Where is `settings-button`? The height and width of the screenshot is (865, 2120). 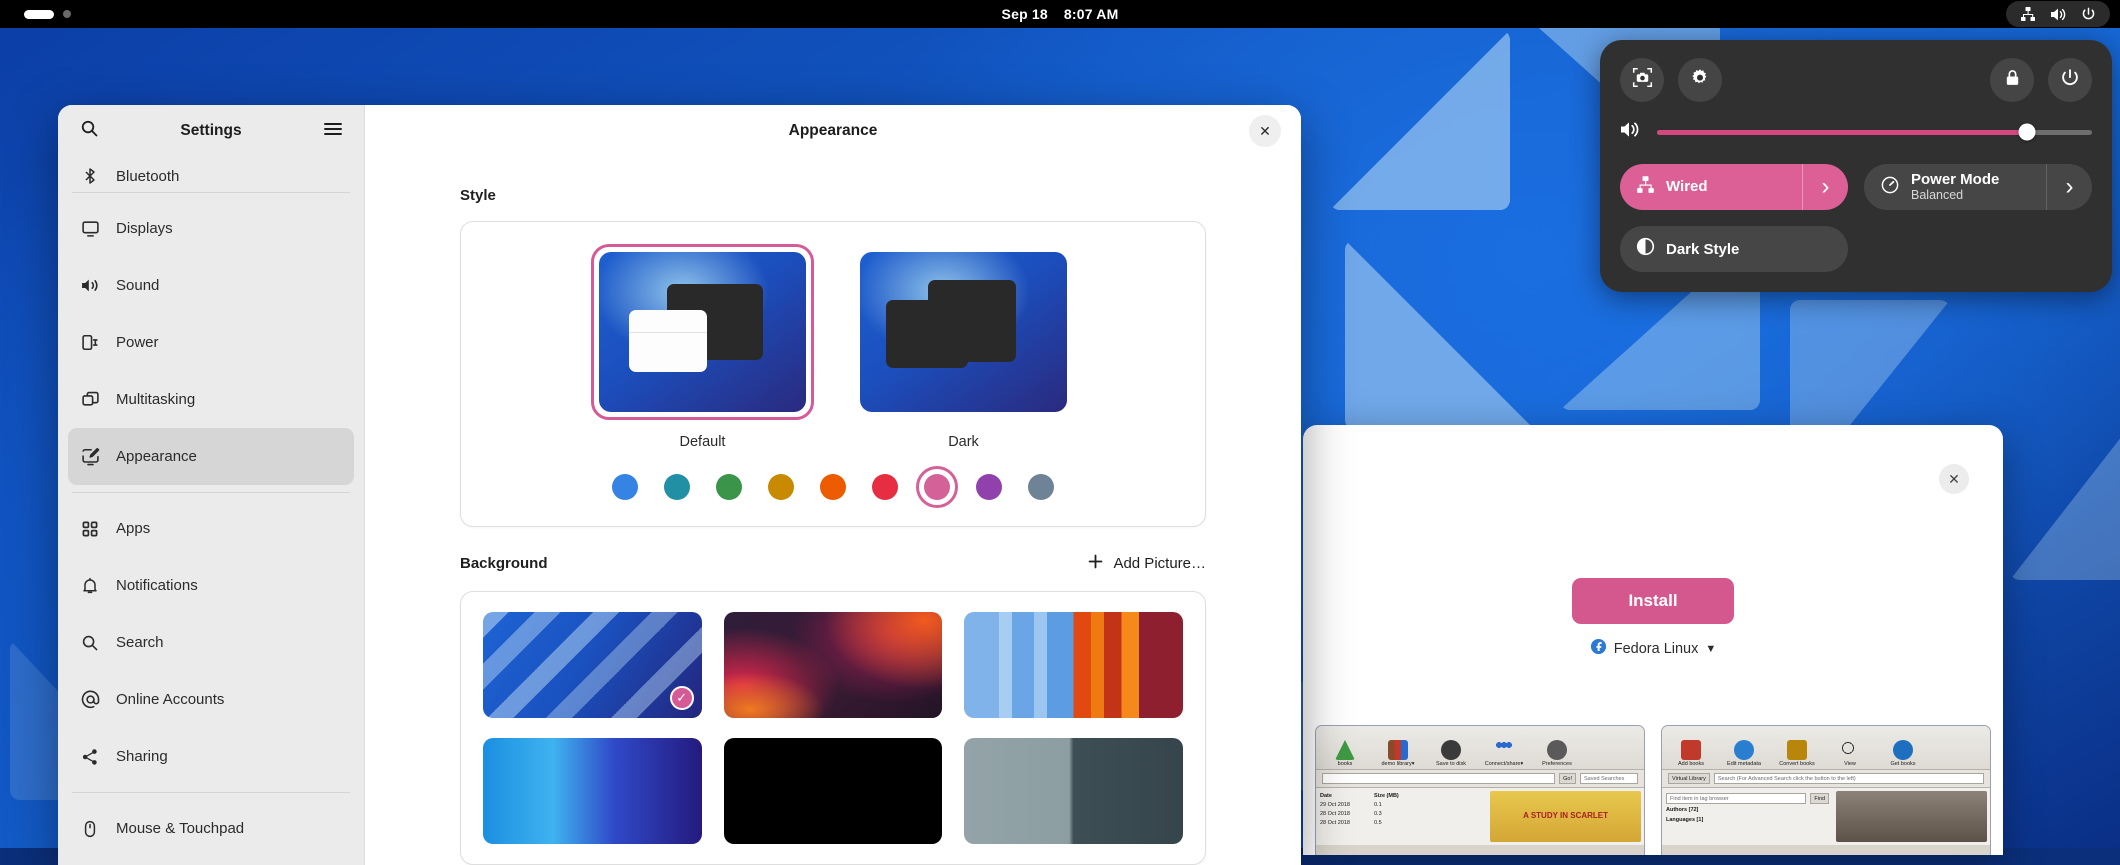 settings-button is located at coordinates (1700, 80).